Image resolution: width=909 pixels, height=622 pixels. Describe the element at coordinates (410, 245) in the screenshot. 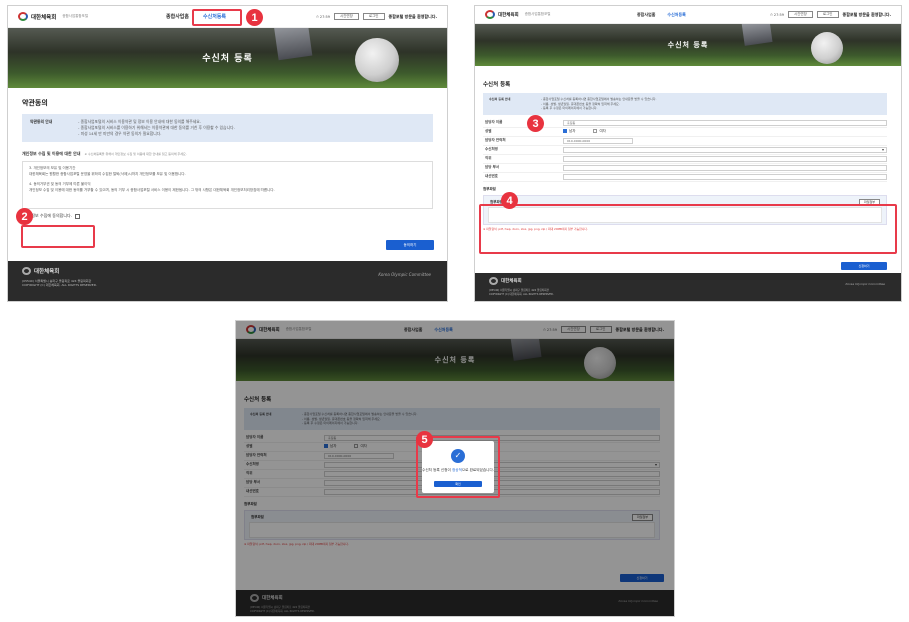

I see `agree-button: 동의하기` at that location.